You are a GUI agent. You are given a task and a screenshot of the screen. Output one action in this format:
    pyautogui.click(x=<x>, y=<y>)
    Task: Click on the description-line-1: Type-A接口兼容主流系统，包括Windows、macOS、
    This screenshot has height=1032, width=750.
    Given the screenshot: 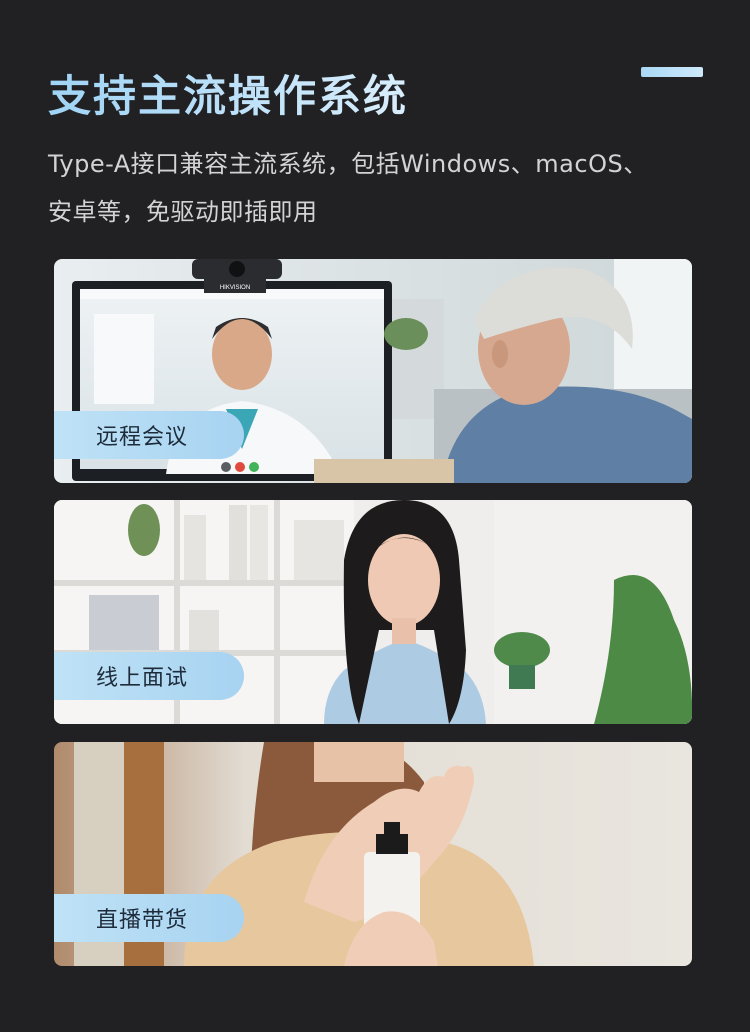 What is the action you would take?
    pyautogui.click(x=348, y=164)
    